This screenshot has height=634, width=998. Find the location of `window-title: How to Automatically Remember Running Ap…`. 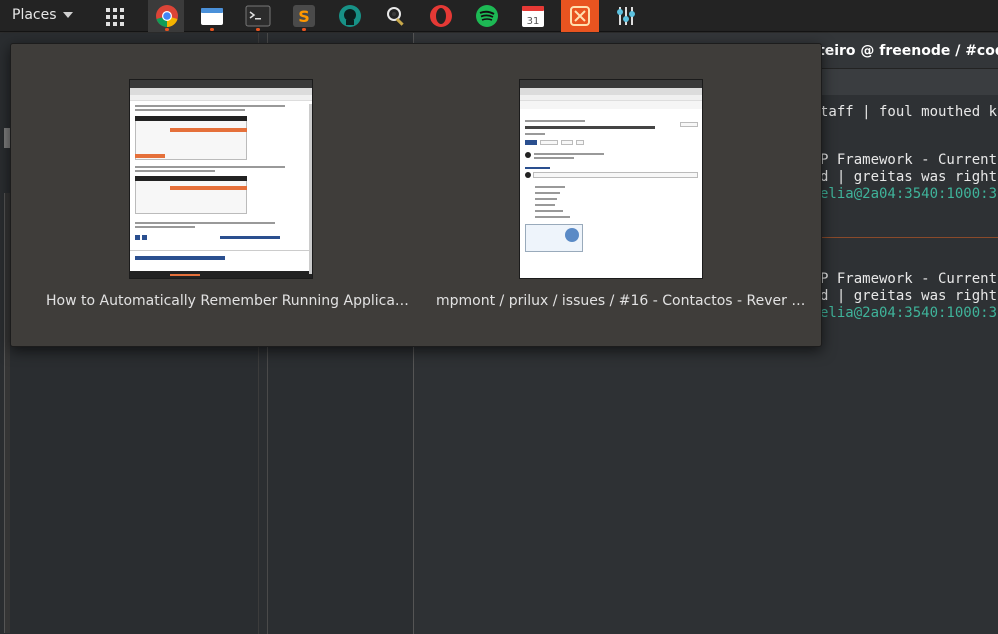

window-title: How to Automatically Remember Running Ap… is located at coordinates (227, 301).